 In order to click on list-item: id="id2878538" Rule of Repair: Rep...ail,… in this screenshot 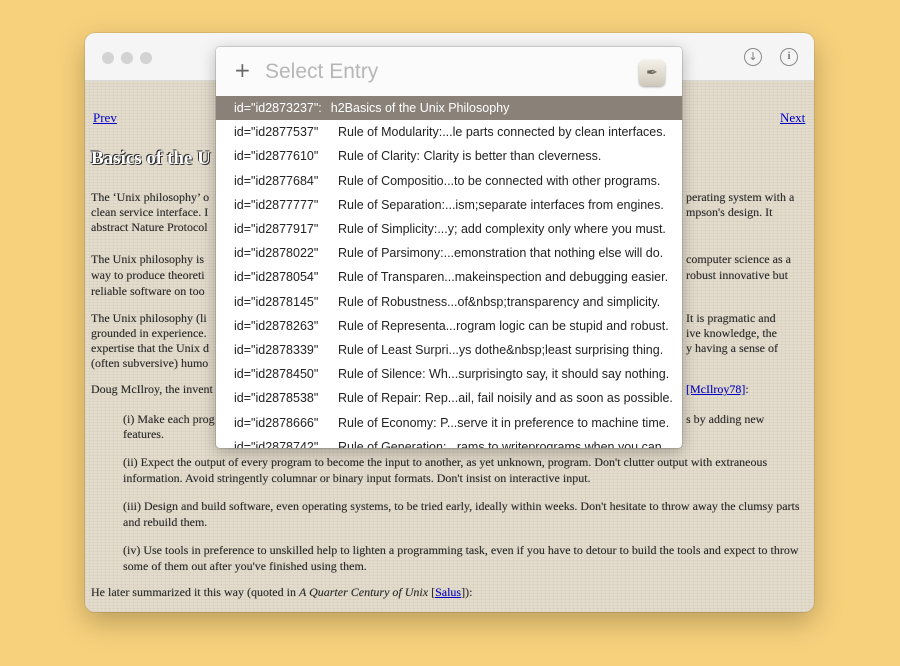, I will do `click(449, 398)`.